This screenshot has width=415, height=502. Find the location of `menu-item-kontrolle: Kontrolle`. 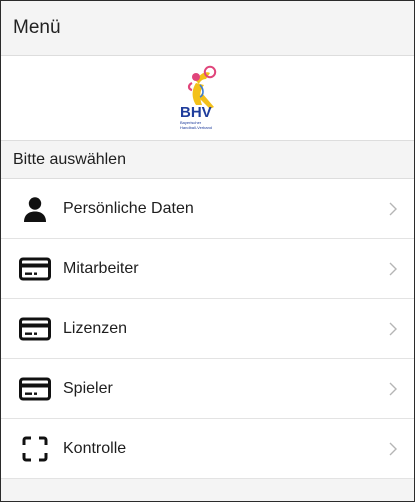

menu-item-kontrolle: Kontrolle is located at coordinates (207, 449).